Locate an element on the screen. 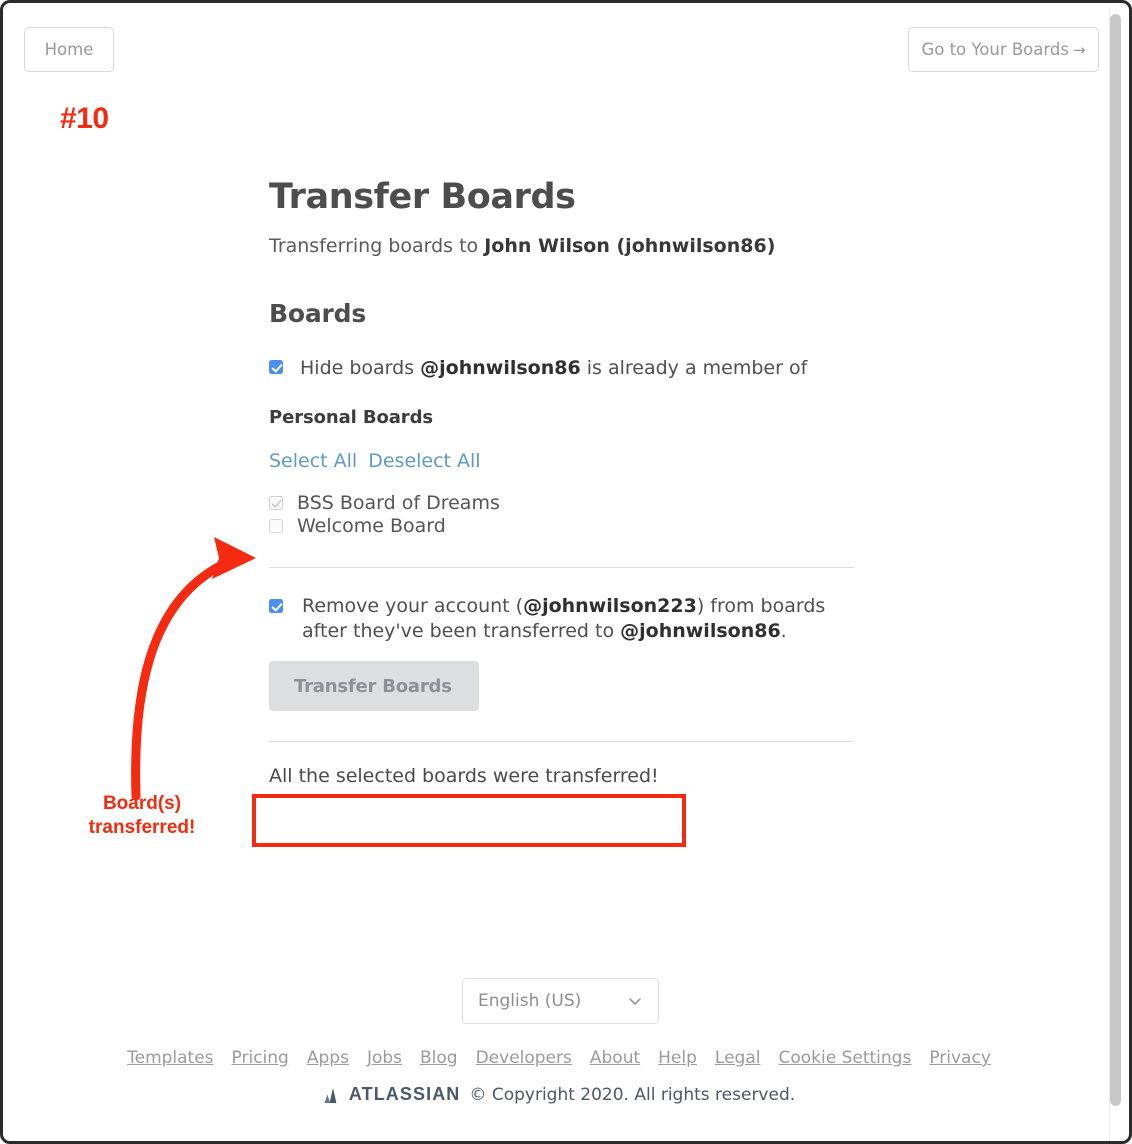 The image size is (1132, 1144). annotation-step-number: #10 is located at coordinates (84, 118).